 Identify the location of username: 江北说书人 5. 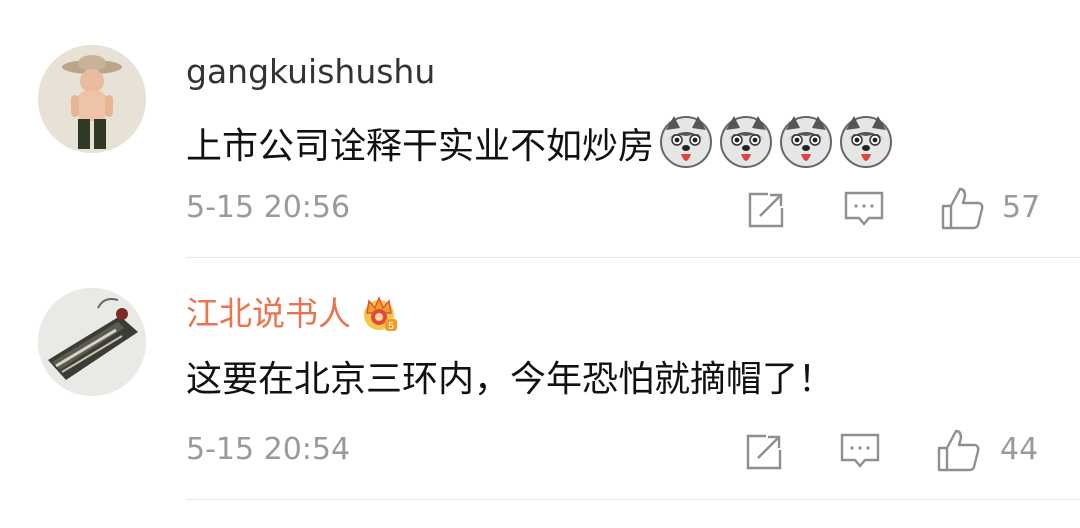
(292, 313).